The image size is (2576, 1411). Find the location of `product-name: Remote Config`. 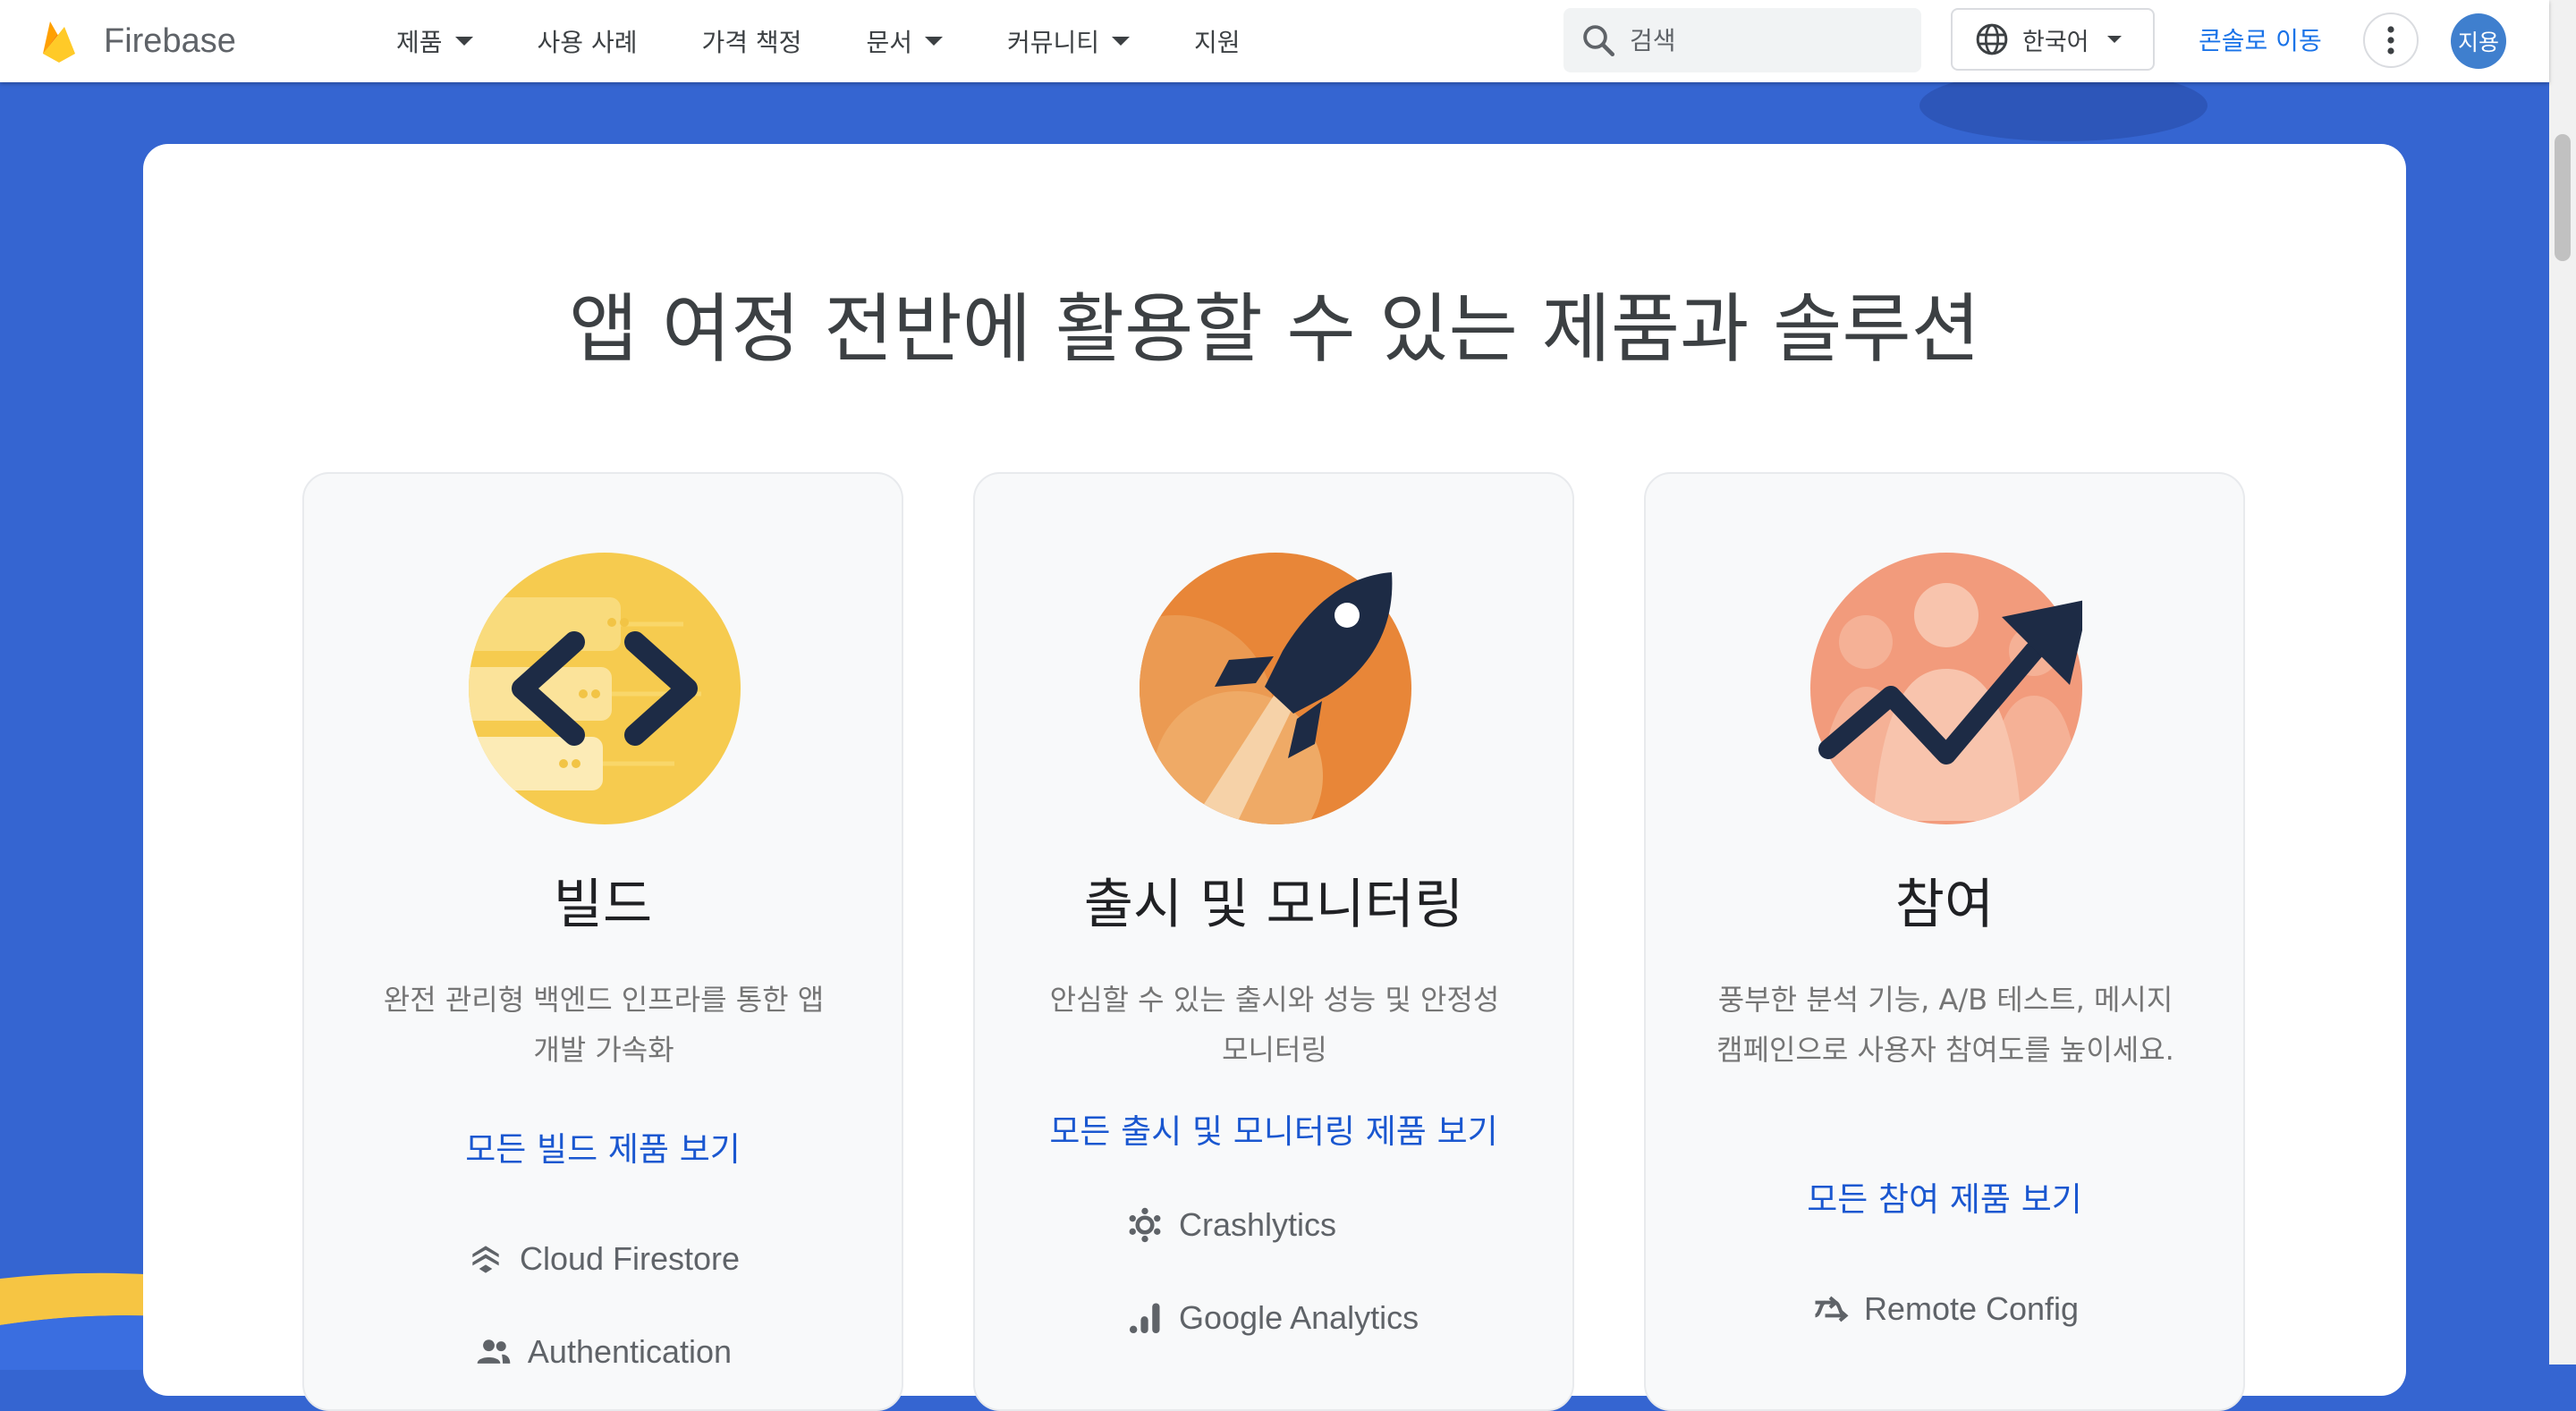

product-name: Remote Config is located at coordinates (1971, 1308).